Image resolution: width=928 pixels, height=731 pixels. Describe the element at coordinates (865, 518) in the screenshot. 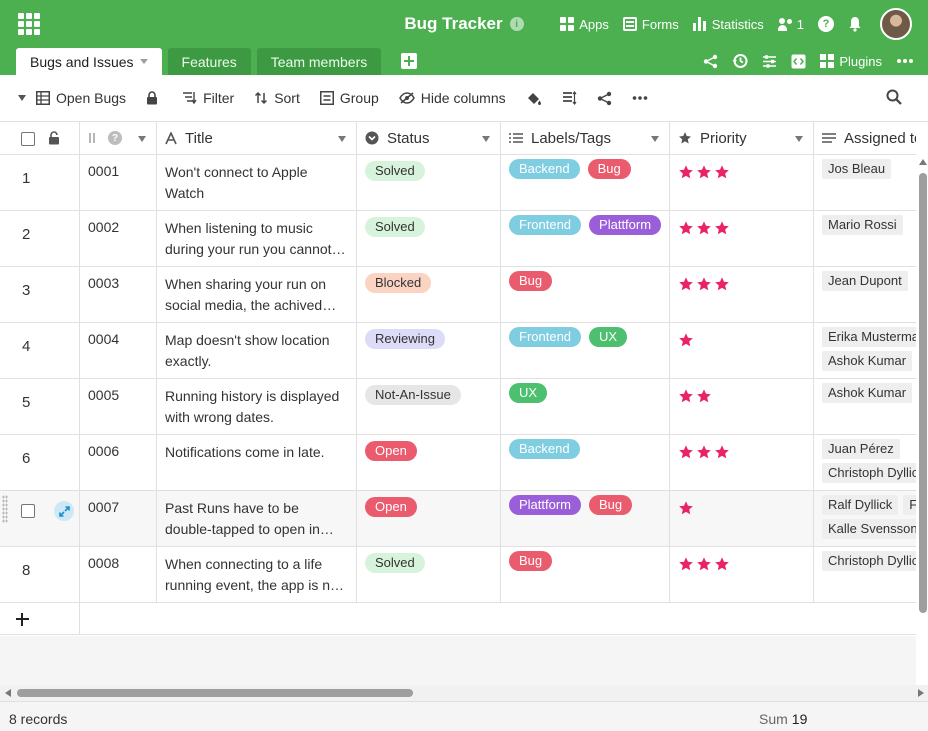

I see `assigned-cell: Ralf Dyllick F Kalle Svensson` at that location.